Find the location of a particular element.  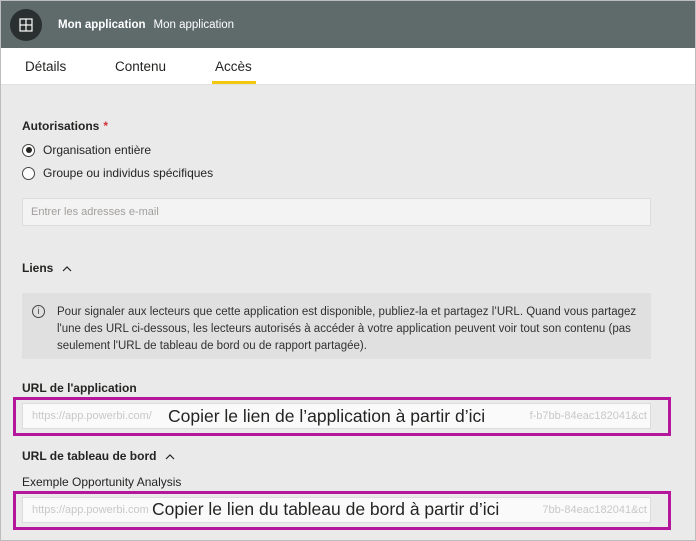

radio-label: Organisation entière is located at coordinates (97, 150).